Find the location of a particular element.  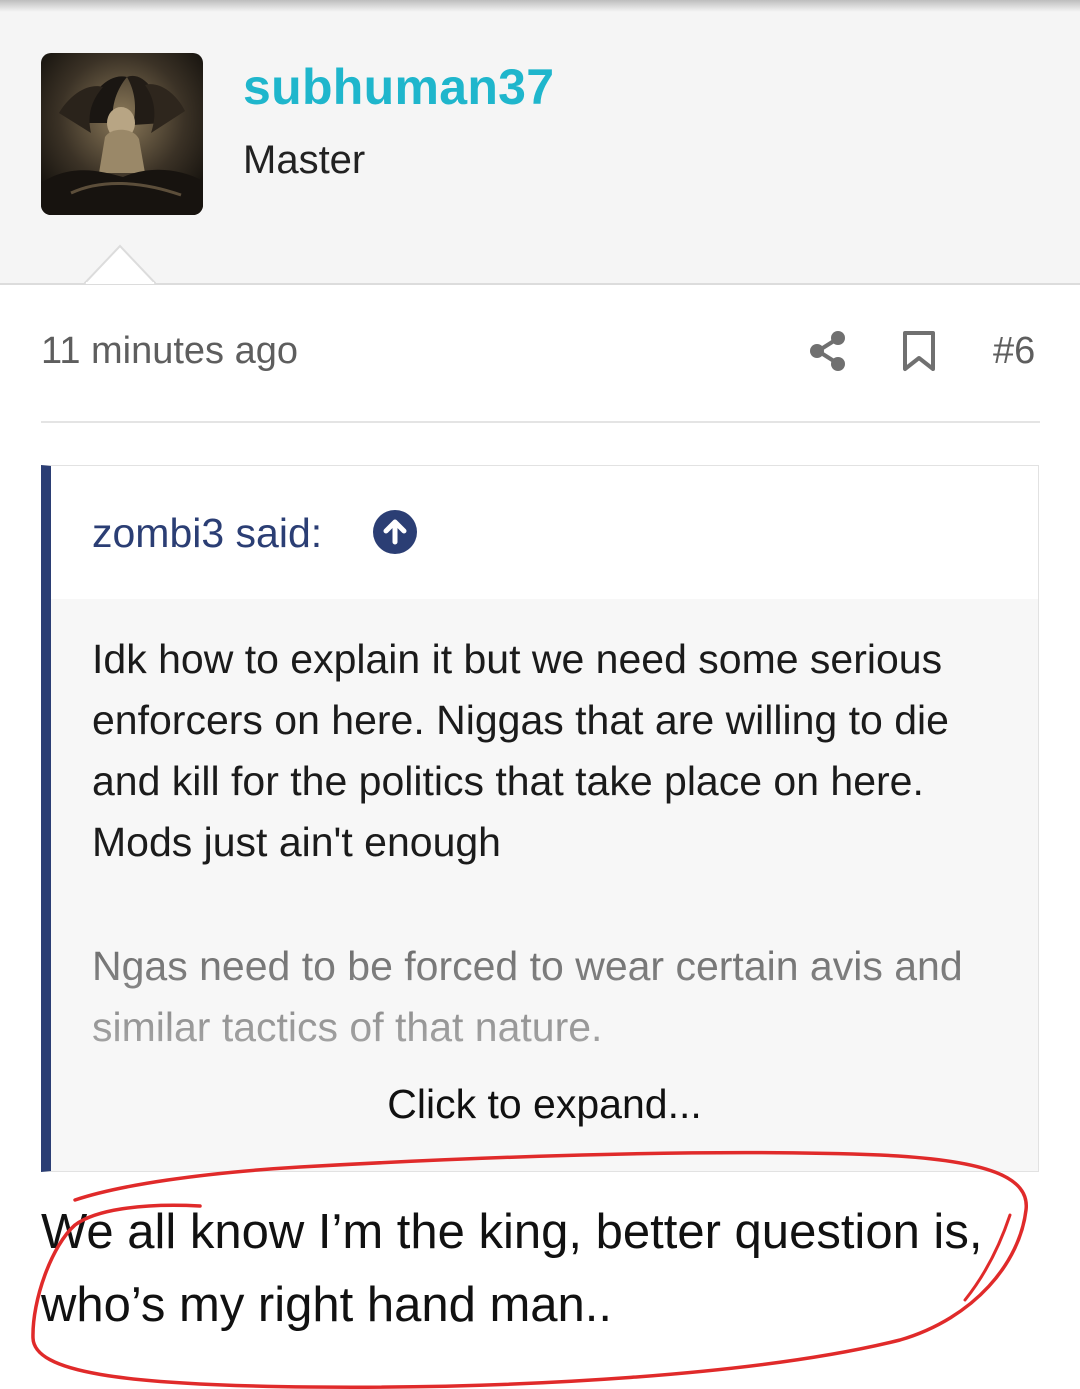

post-timestamp: 11 minutes ago is located at coordinates (169, 351).